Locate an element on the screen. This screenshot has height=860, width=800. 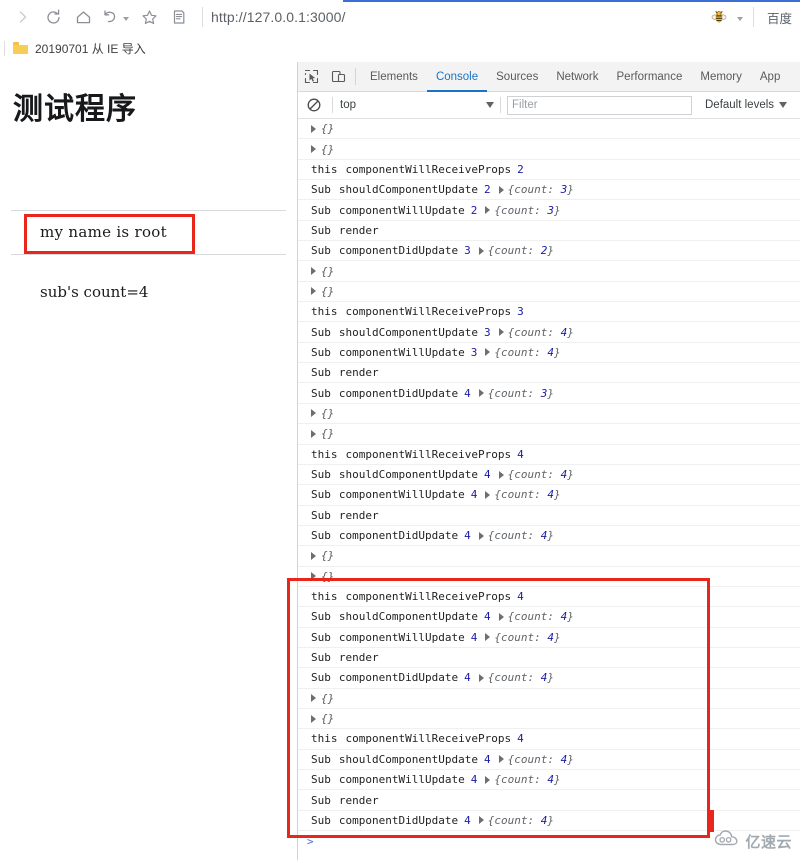
reading-list-icon is located at coordinates (179, 17).